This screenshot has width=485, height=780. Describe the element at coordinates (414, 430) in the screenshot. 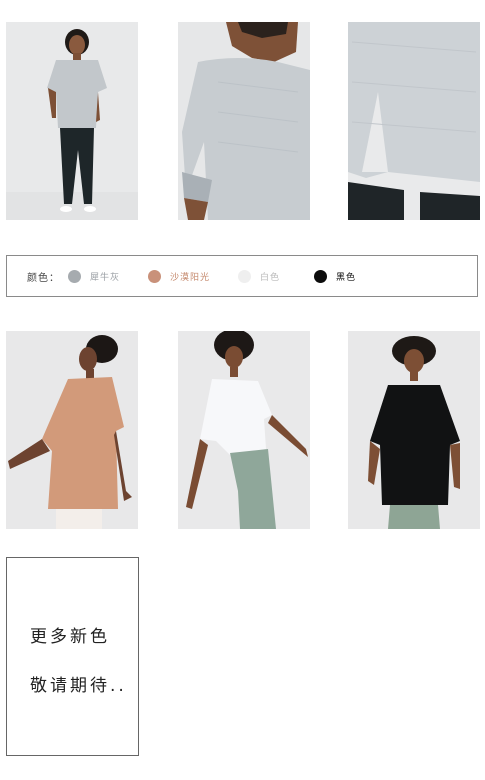

I see `product-photo-black` at that location.